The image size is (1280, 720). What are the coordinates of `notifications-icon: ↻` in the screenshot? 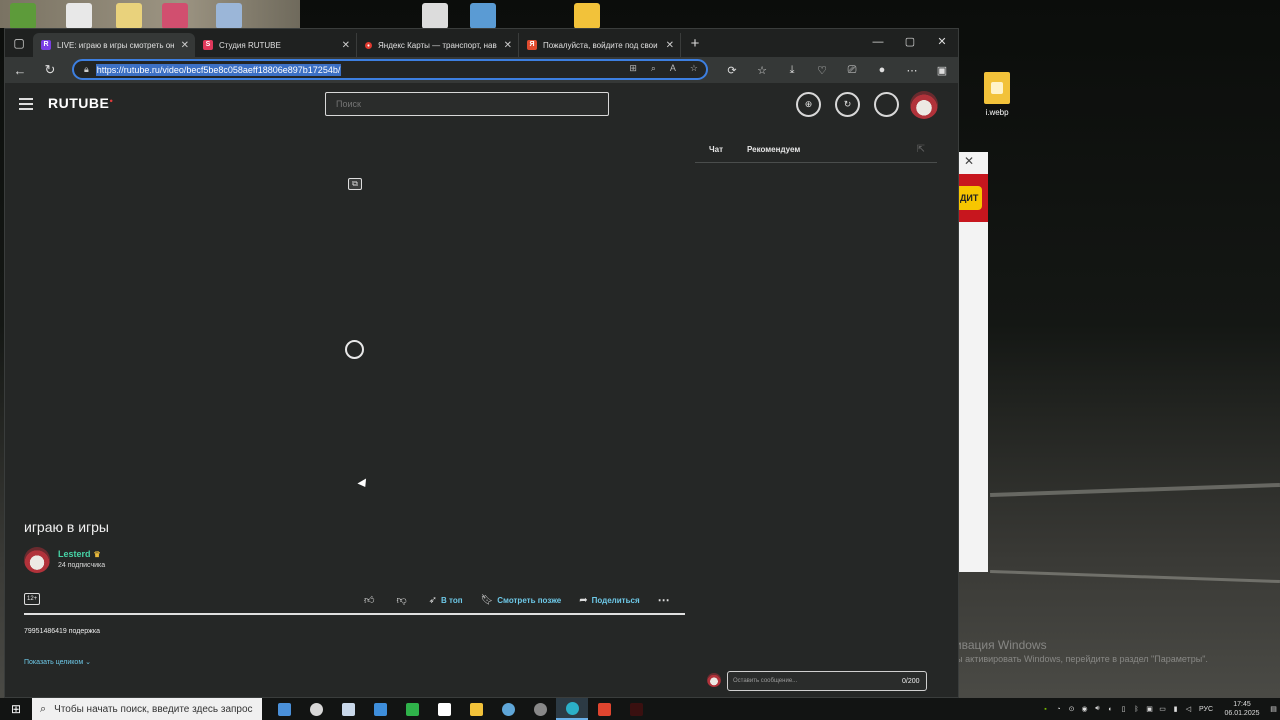 It's located at (847, 104).